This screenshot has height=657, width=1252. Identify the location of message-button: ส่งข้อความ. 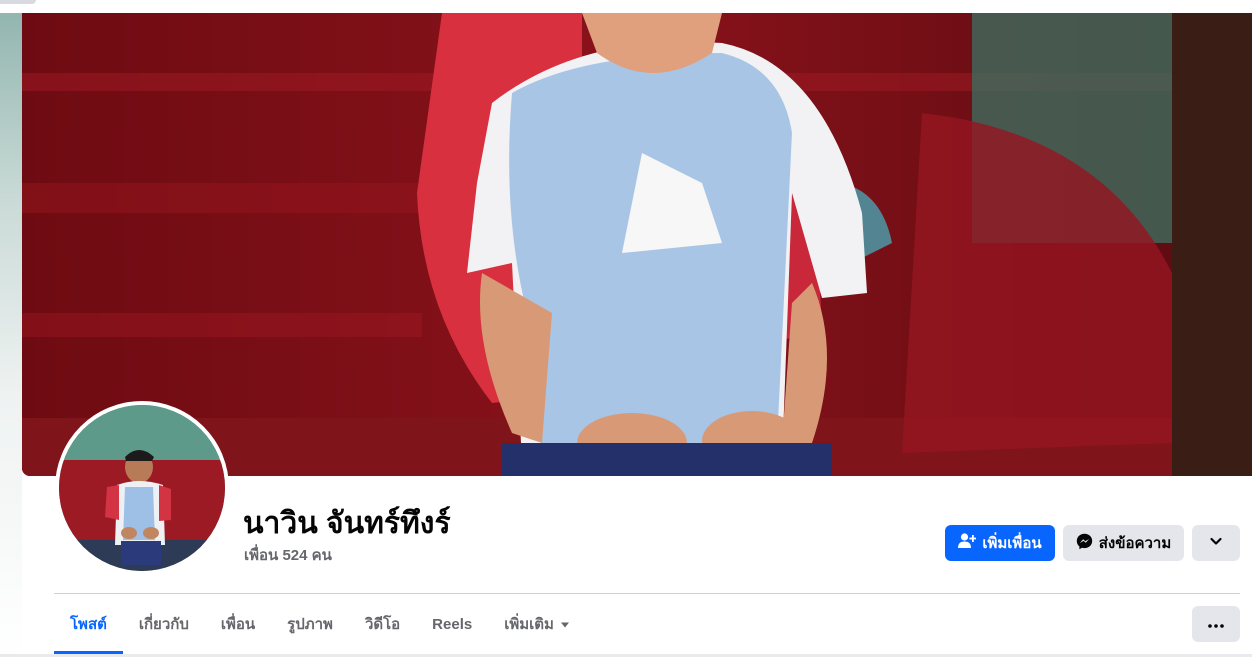
(1123, 543).